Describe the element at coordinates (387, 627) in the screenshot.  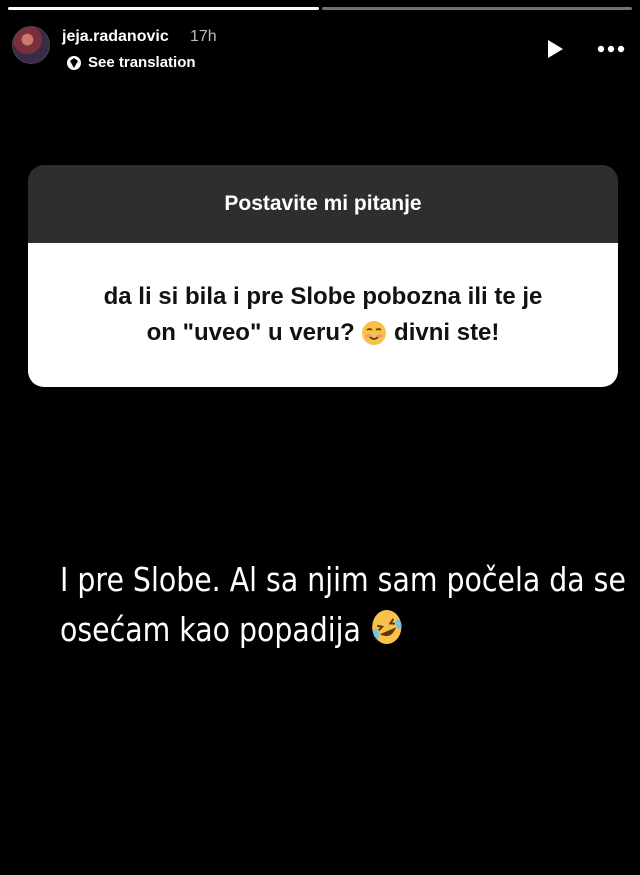
I see `rolling-laughing-icon` at that location.